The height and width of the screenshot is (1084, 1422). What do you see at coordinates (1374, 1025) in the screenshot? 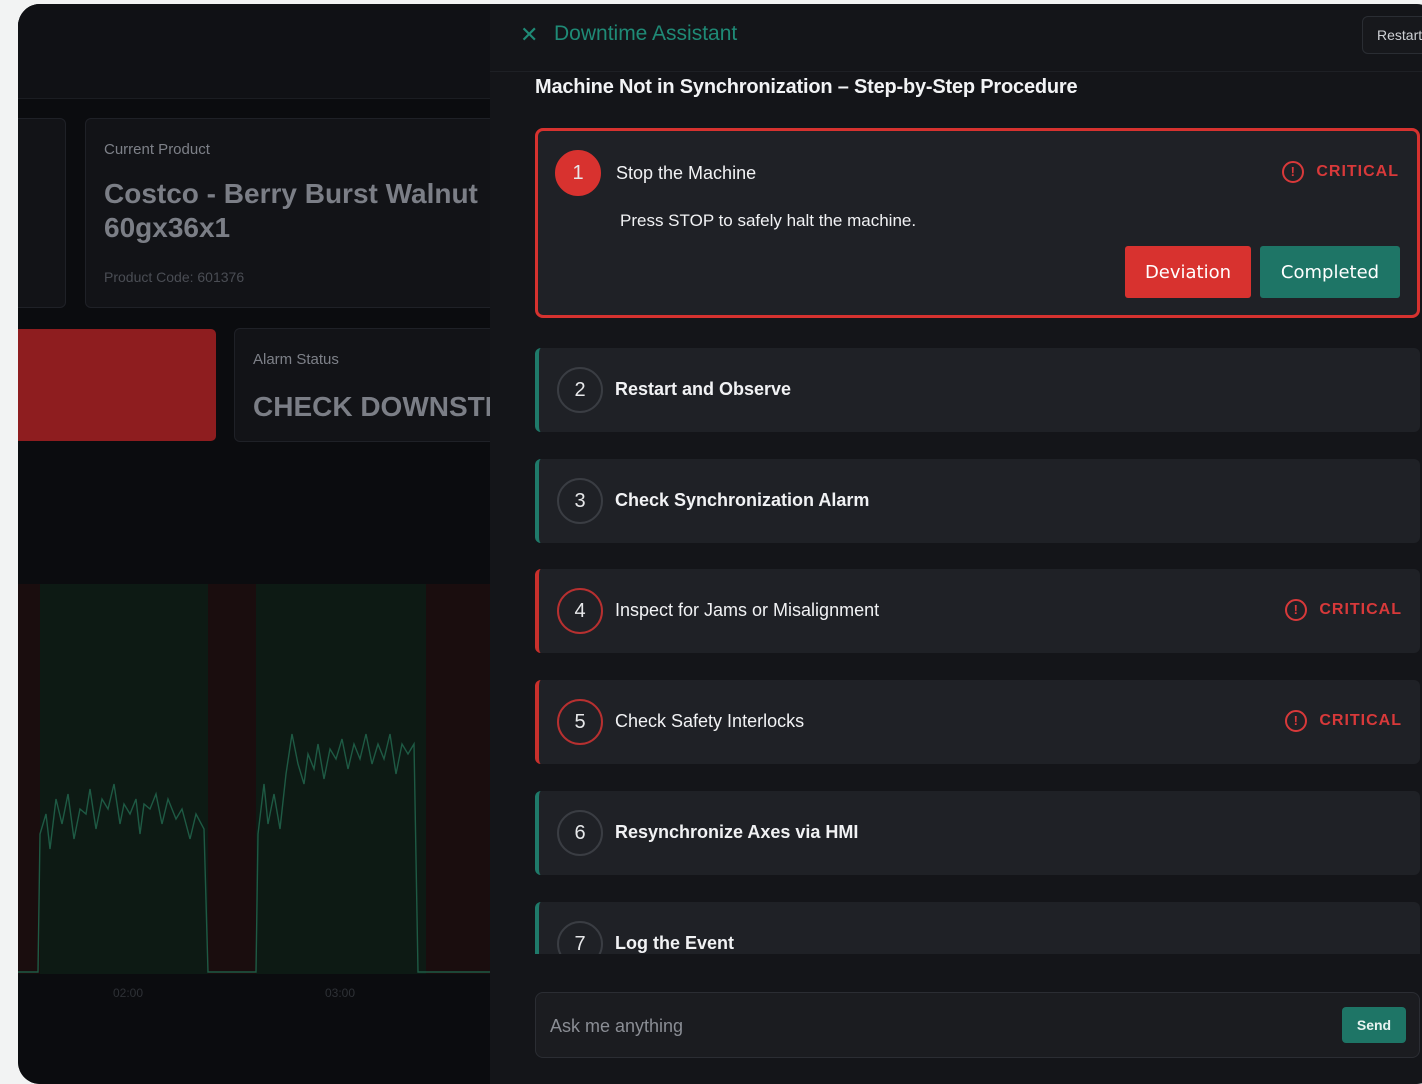
I see `send-button: Send` at bounding box center [1374, 1025].